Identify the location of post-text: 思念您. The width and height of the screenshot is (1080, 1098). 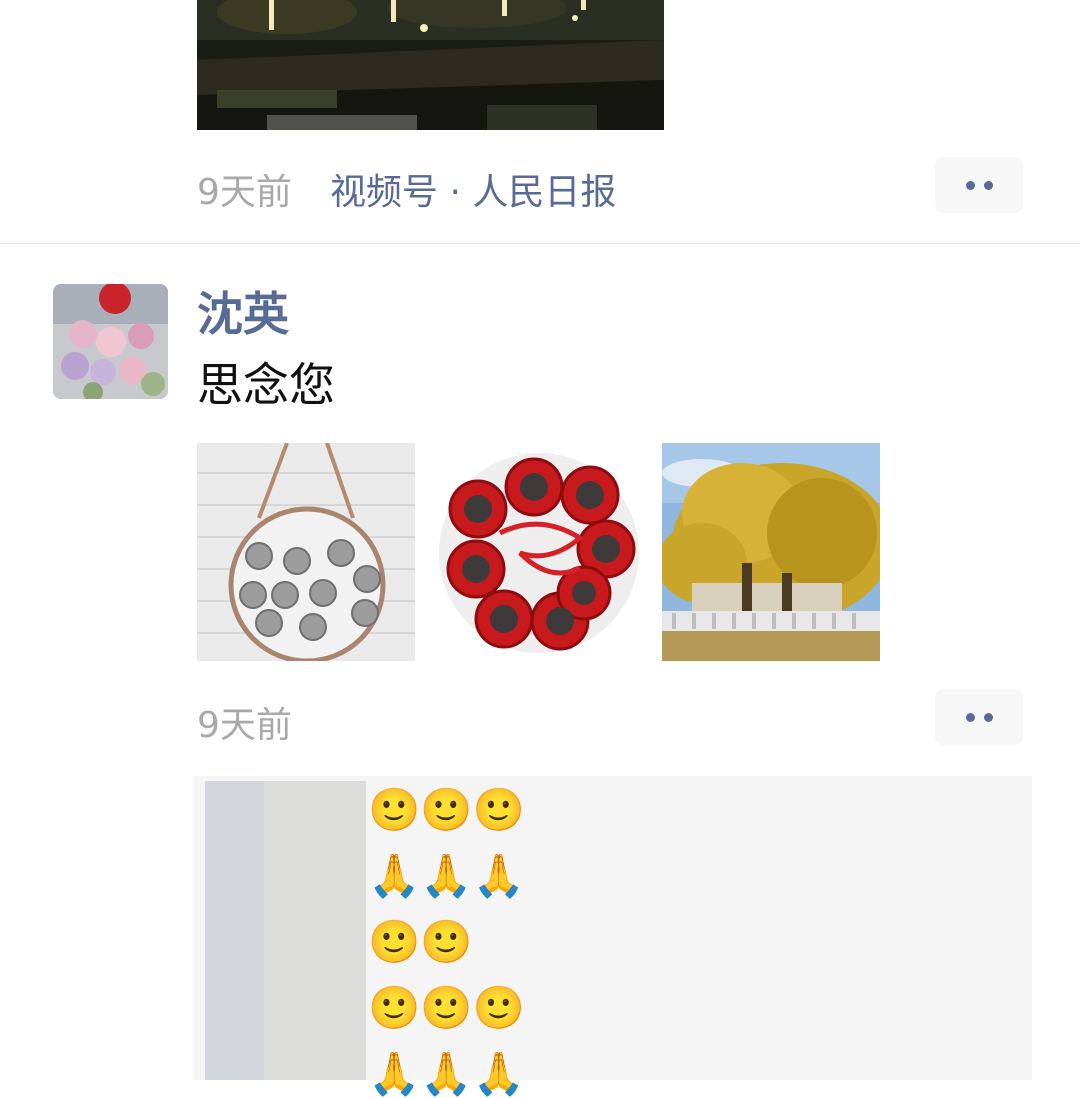
(266, 385).